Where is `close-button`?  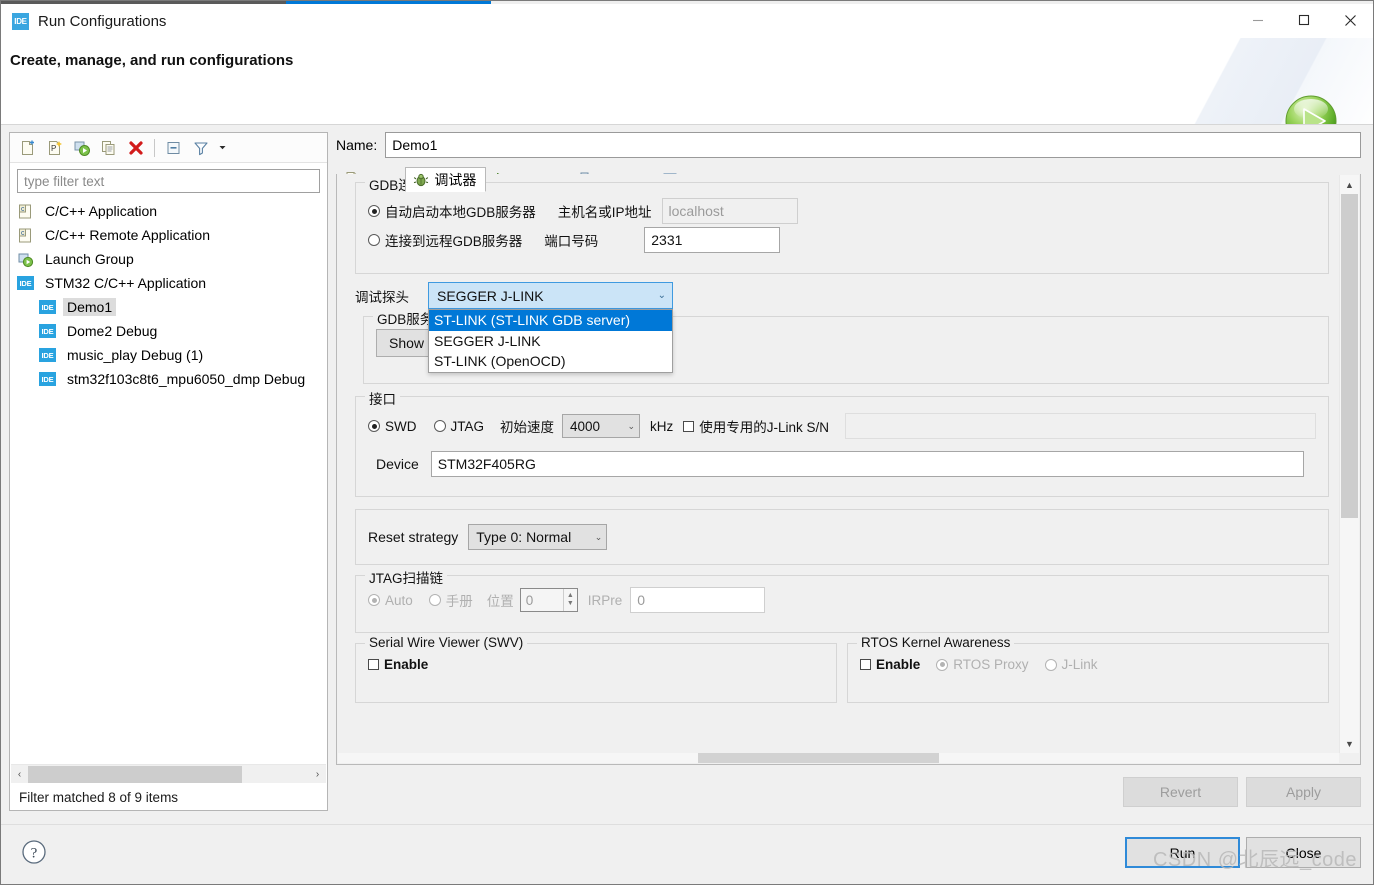 close-button is located at coordinates (1350, 20).